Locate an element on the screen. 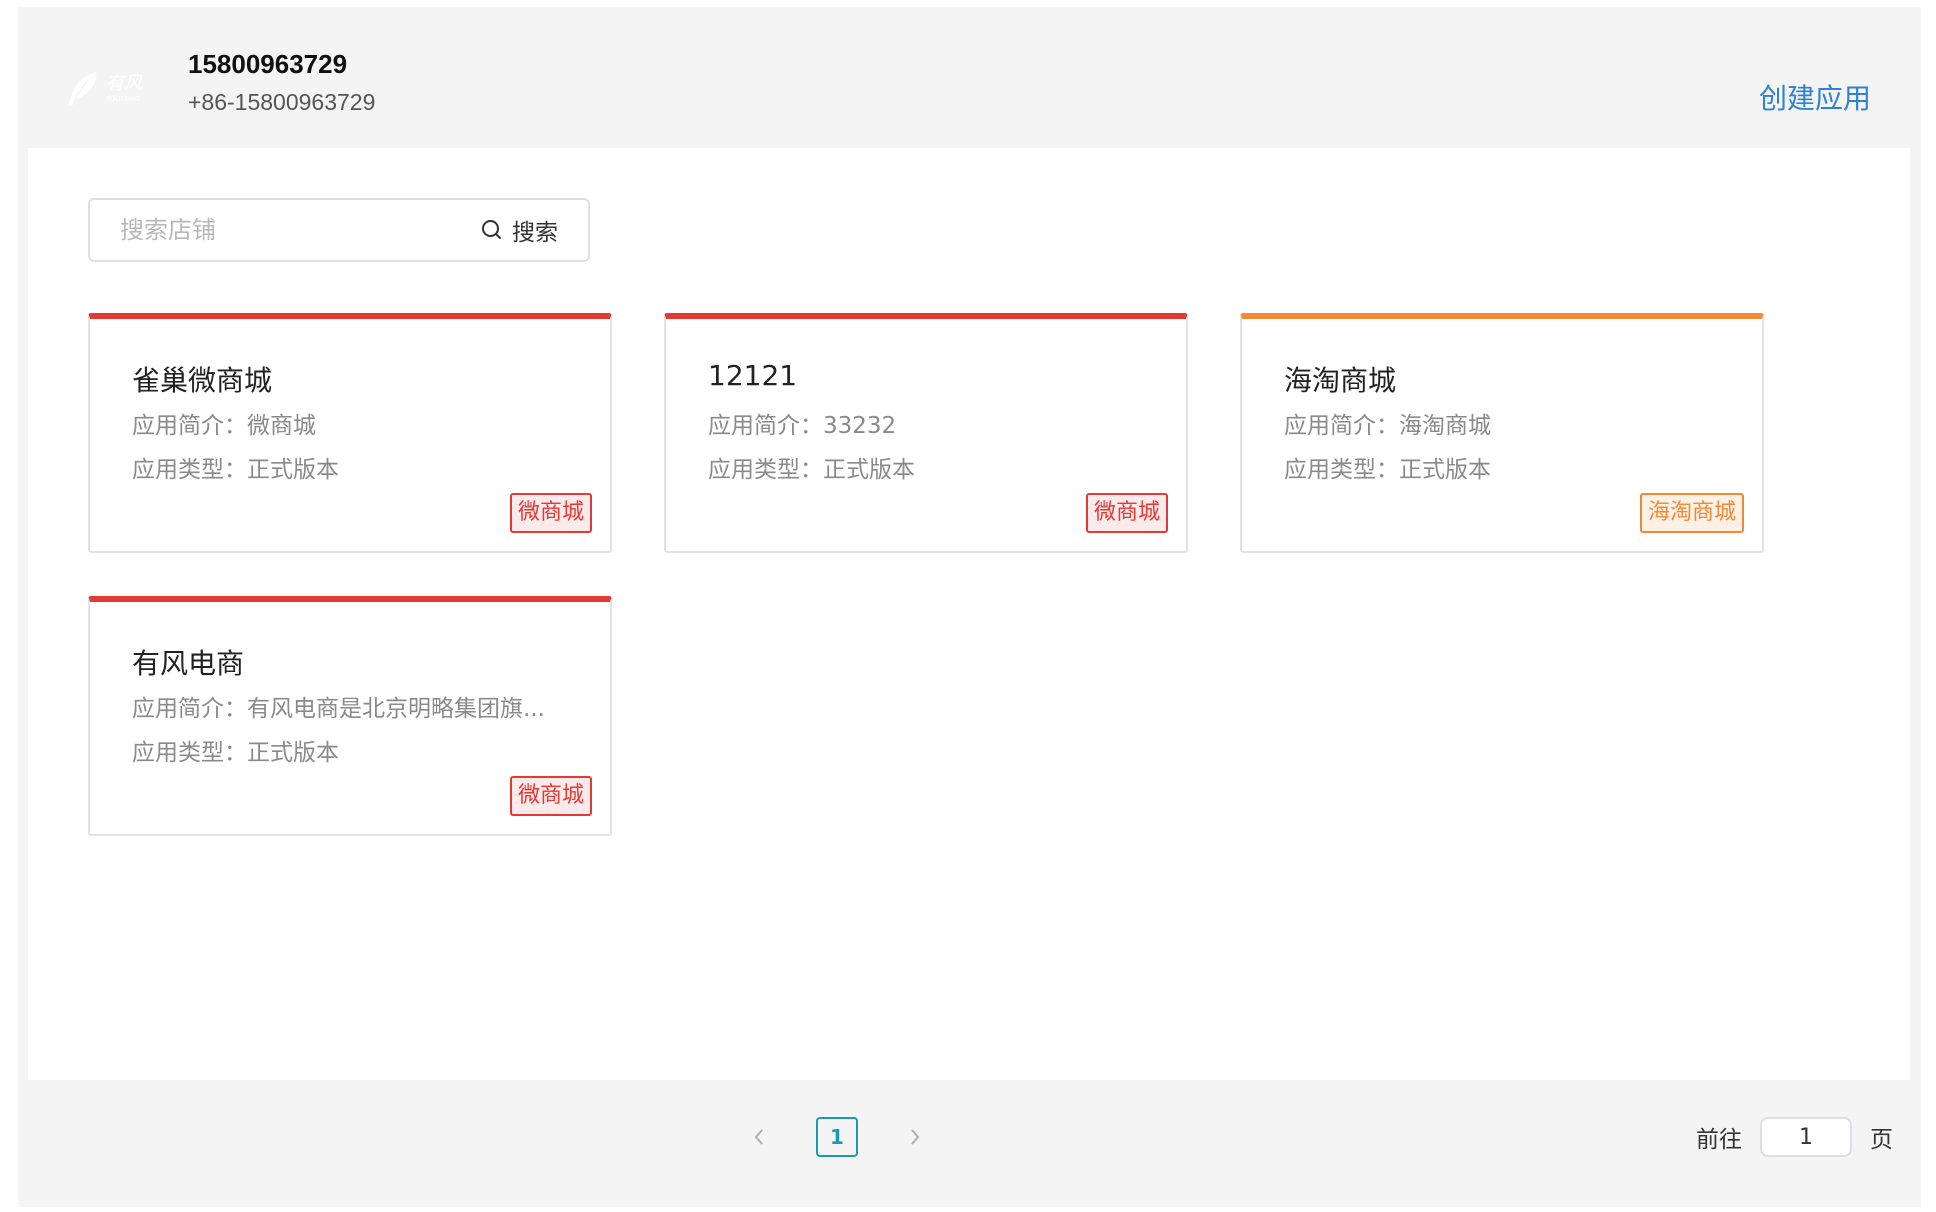 The width and height of the screenshot is (1936, 1212). goto-prefix-label: 前往 is located at coordinates (1719, 1140).